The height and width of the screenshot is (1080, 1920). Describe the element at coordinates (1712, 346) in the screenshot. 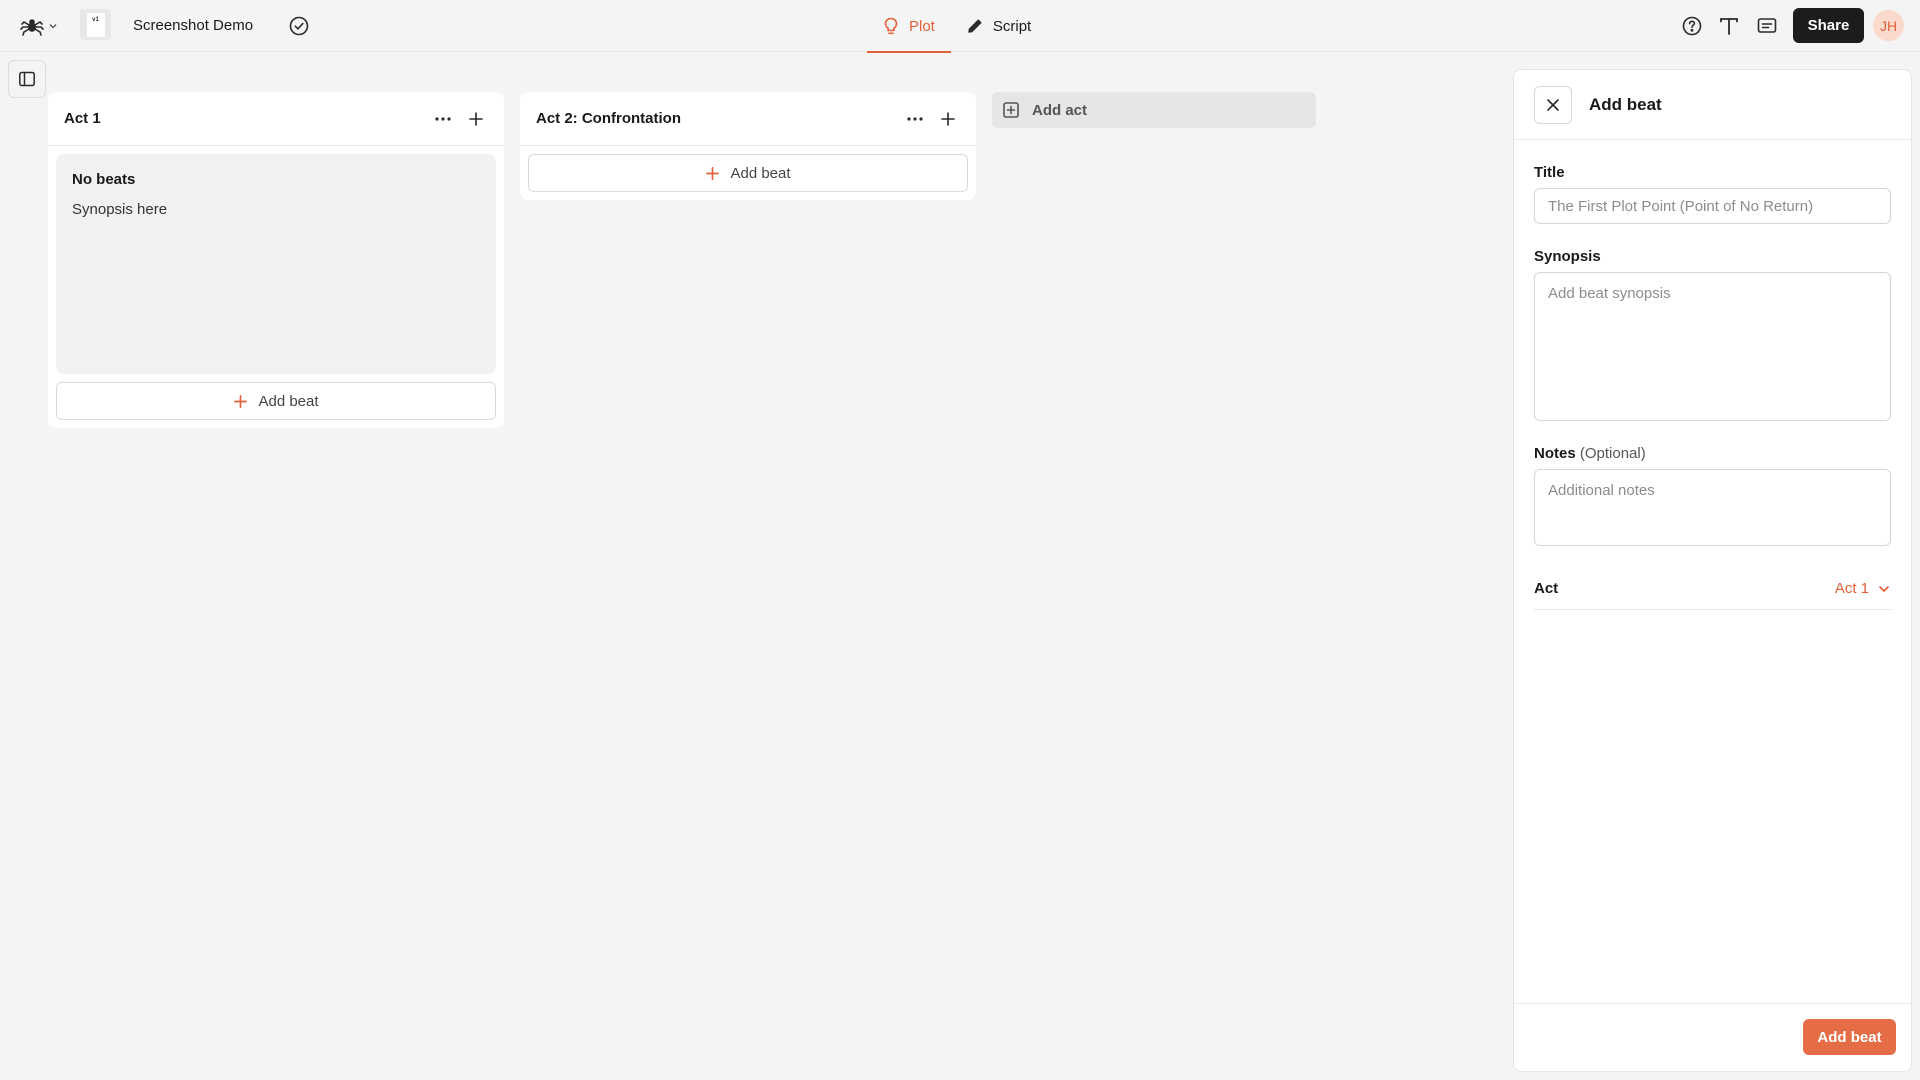

I see `synopsis-input` at that location.